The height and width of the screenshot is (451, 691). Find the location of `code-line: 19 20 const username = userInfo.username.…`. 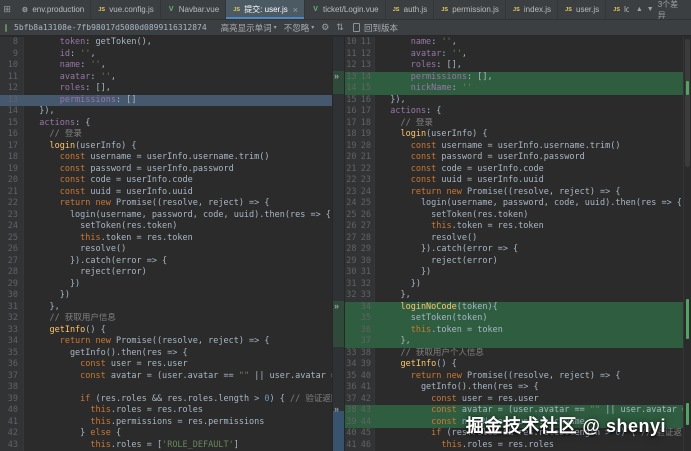

code-line: 19 20 const username = userInfo.username.… is located at coordinates (518, 146).